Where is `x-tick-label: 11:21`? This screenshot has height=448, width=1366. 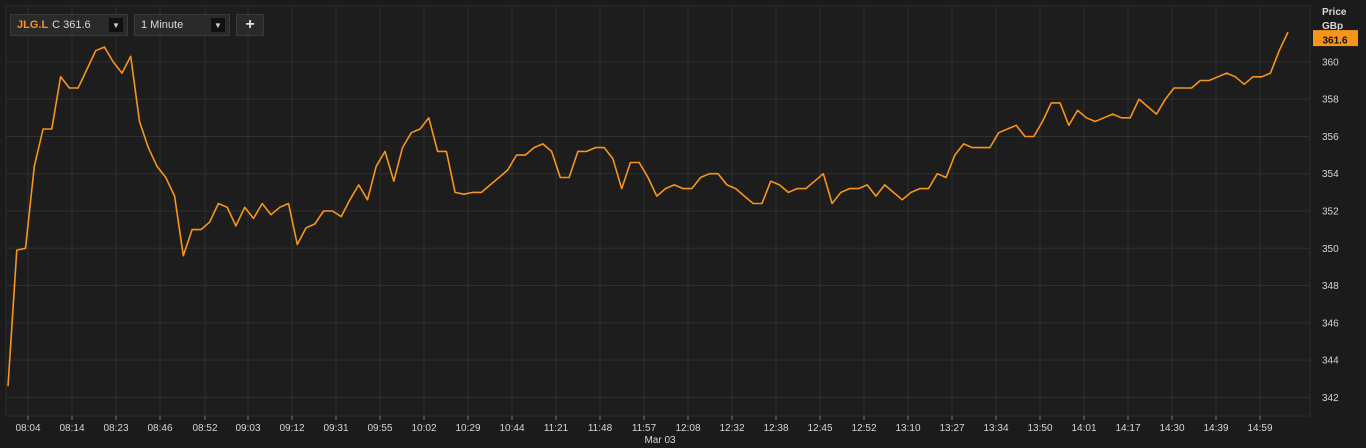
x-tick-label: 11:21 is located at coordinates (556, 428).